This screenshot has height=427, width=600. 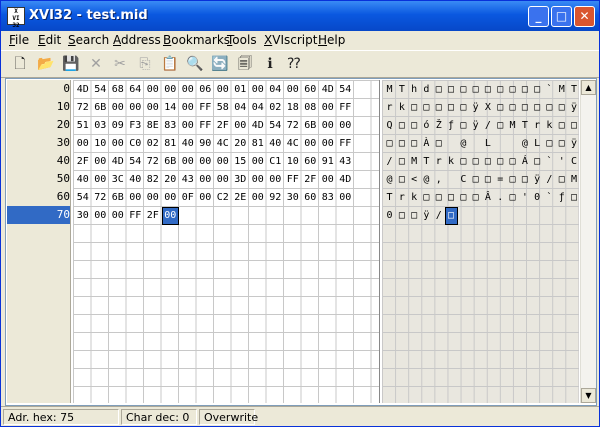 What do you see at coordinates (451, 126) in the screenshot?
I see `char-byte: ƒ` at bounding box center [451, 126].